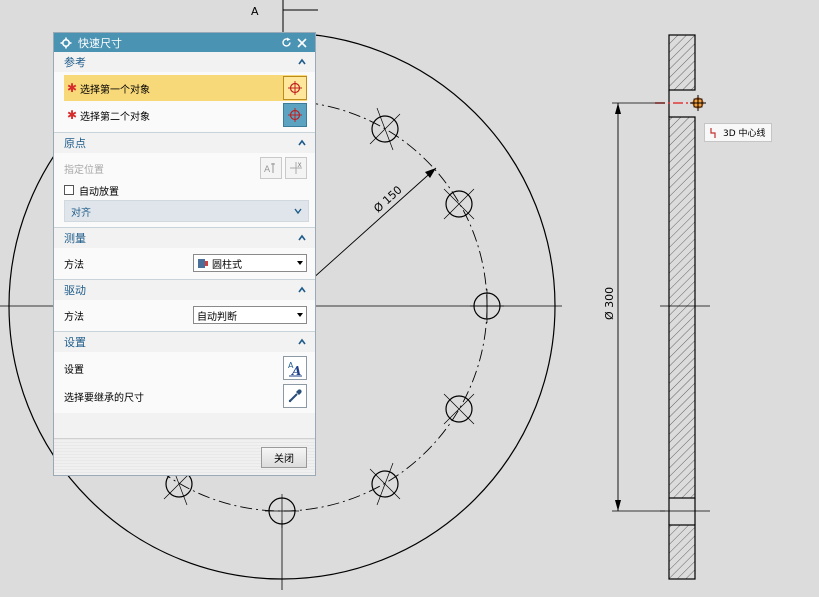  I want to click on close-button: 关闭, so click(284, 457).